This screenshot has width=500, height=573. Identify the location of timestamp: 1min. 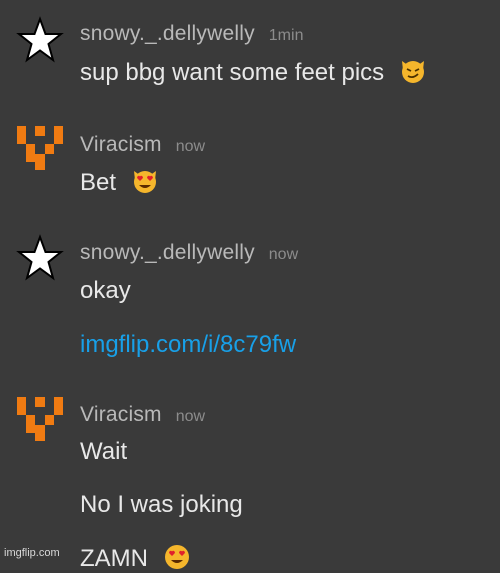
(286, 35).